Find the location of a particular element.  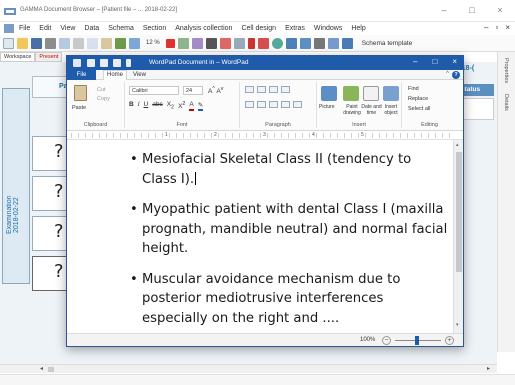

child-minimize-icon: – is located at coordinates (486, 27).